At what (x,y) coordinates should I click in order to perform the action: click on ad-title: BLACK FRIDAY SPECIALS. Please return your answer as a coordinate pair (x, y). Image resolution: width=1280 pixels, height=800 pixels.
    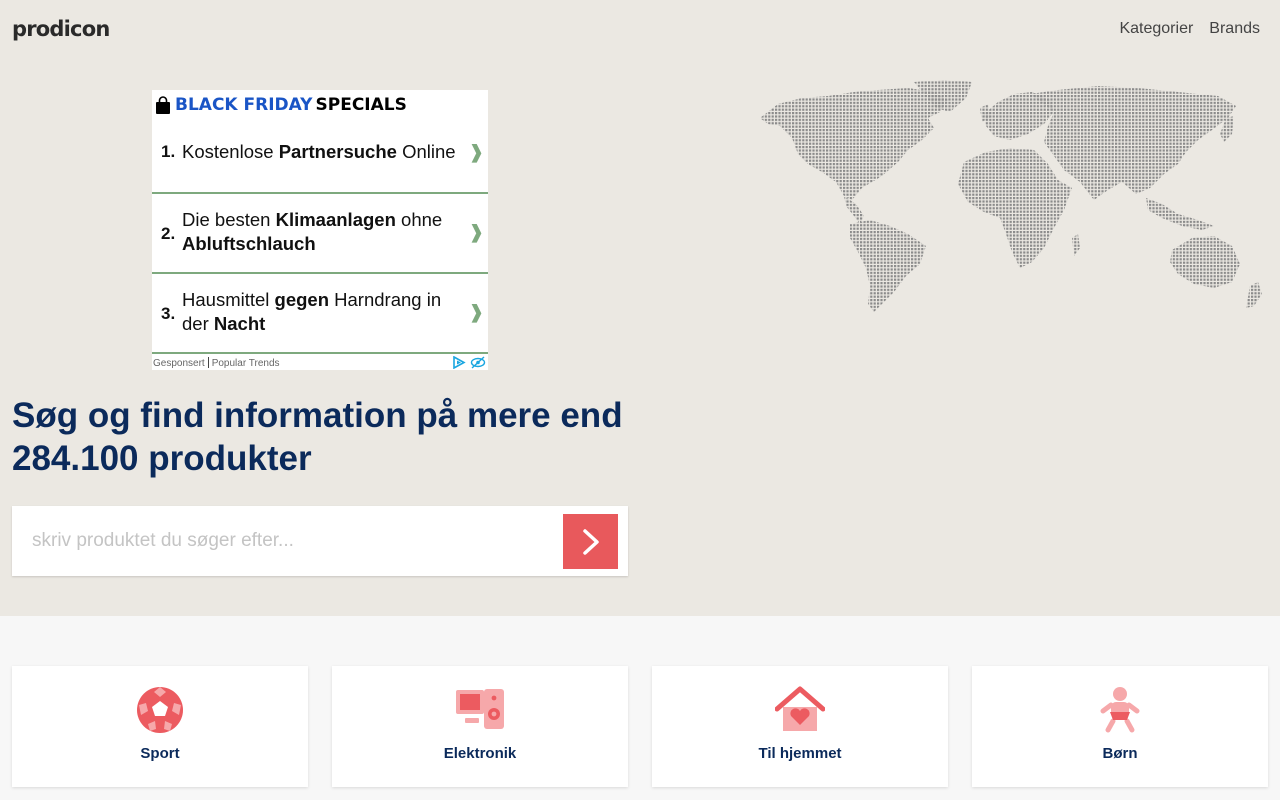
    Looking at the image, I should click on (280, 105).